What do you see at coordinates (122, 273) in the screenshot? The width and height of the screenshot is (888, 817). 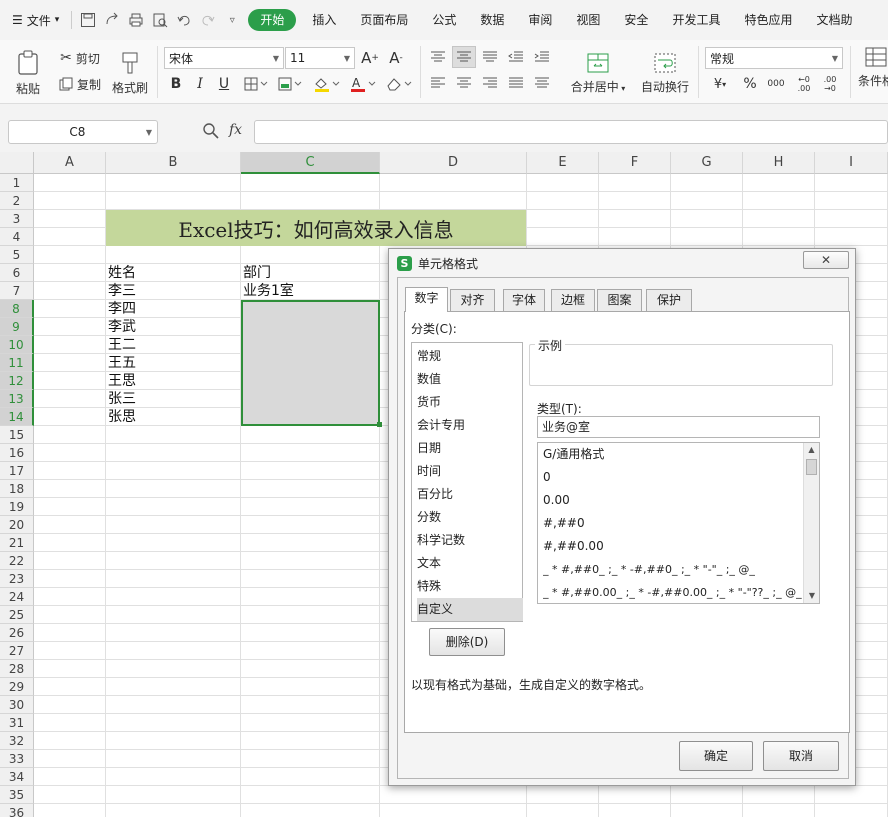 I see `cell-b6: 姓名` at bounding box center [122, 273].